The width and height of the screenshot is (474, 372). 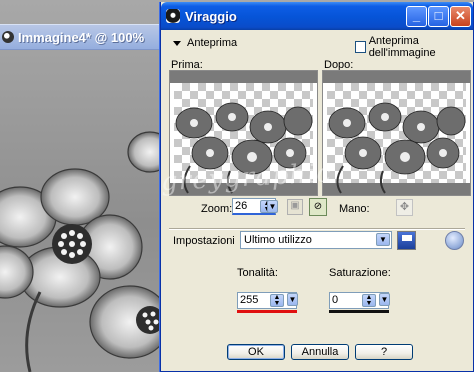 What do you see at coordinates (384, 352) in the screenshot?
I see `help-button: ?` at bounding box center [384, 352].